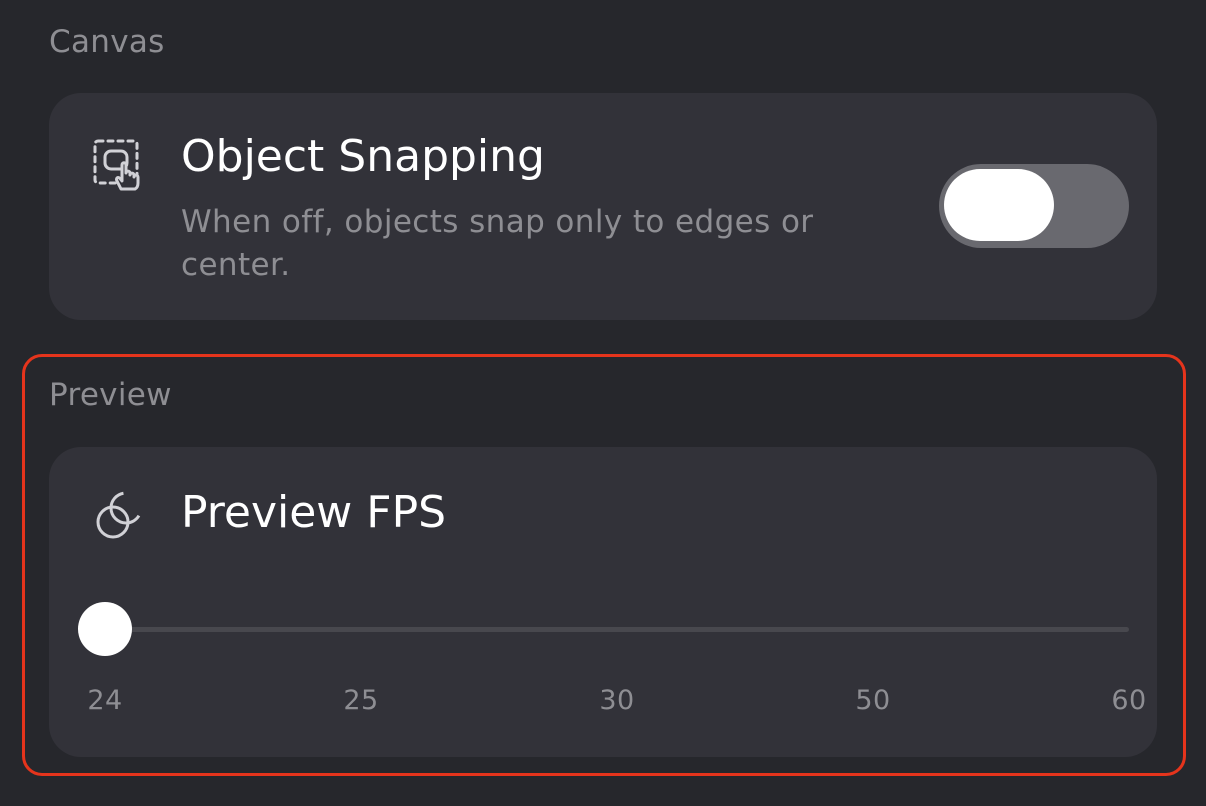 The width and height of the screenshot is (1206, 806). Describe the element at coordinates (1128, 700) in the screenshot. I see `fps-tick-label: 60` at that location.